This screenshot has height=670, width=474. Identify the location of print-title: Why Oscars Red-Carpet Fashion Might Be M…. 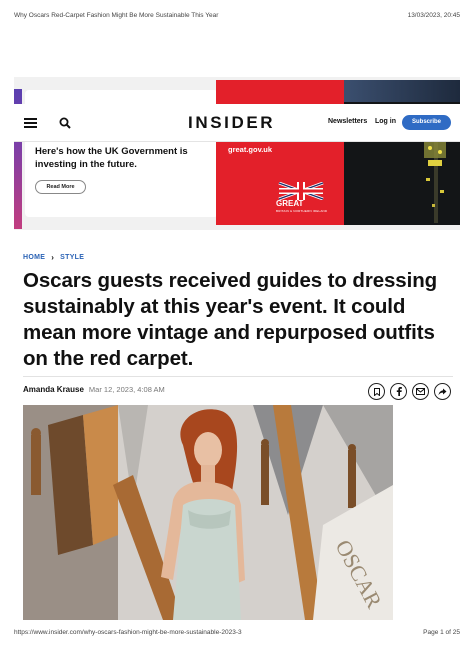
(116, 15).